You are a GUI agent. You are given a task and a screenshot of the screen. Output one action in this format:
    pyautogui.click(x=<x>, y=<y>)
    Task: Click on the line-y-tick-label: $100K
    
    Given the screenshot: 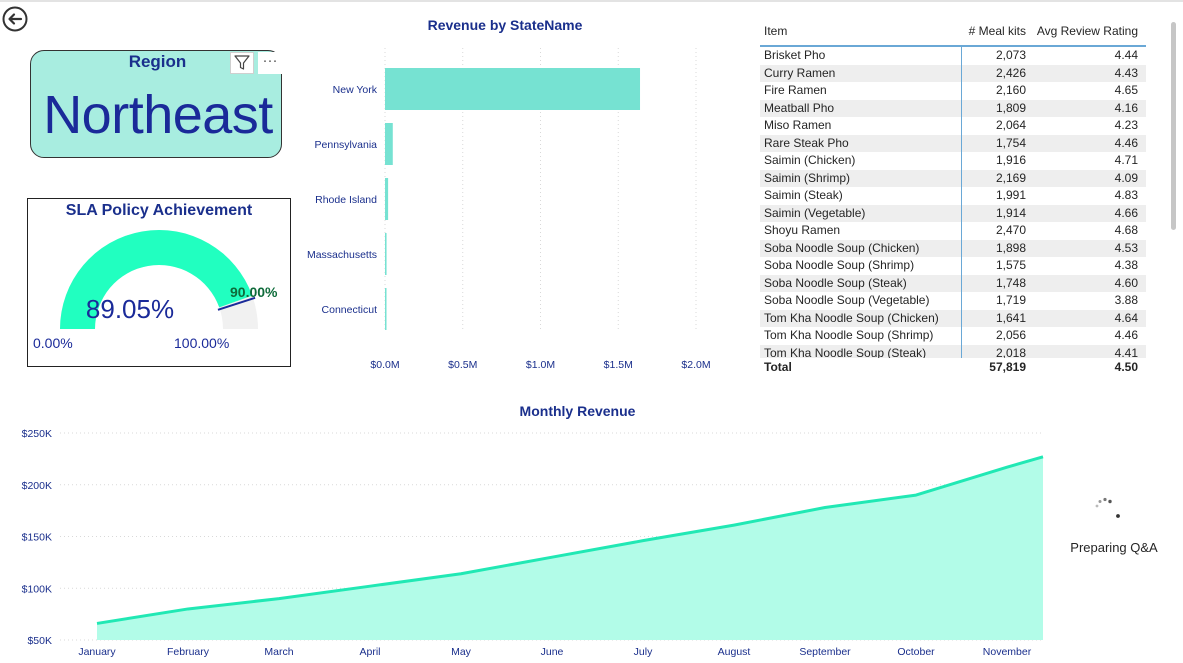 What is the action you would take?
    pyautogui.click(x=37, y=589)
    